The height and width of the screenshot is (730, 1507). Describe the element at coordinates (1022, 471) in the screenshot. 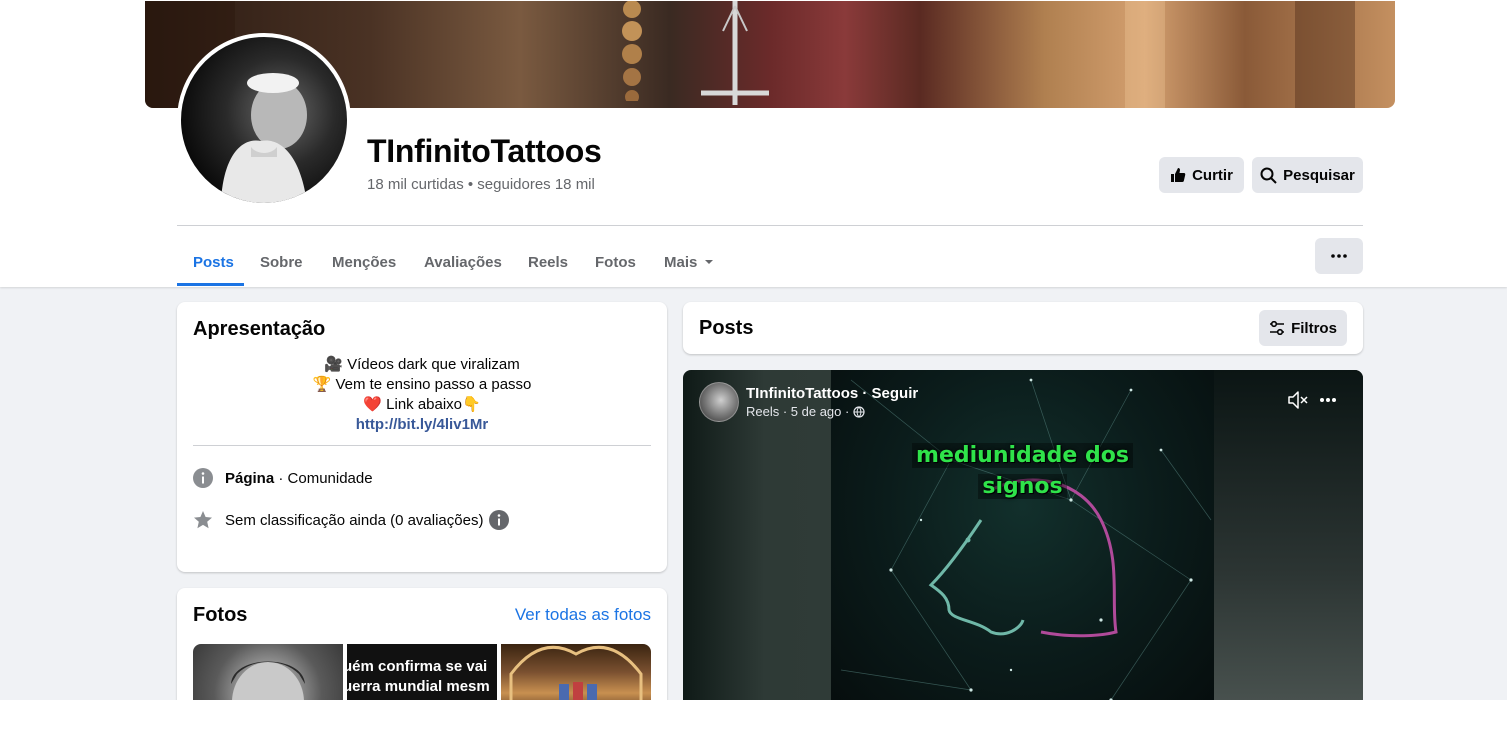

I see `reel-caption: mediunidade dos signos` at that location.